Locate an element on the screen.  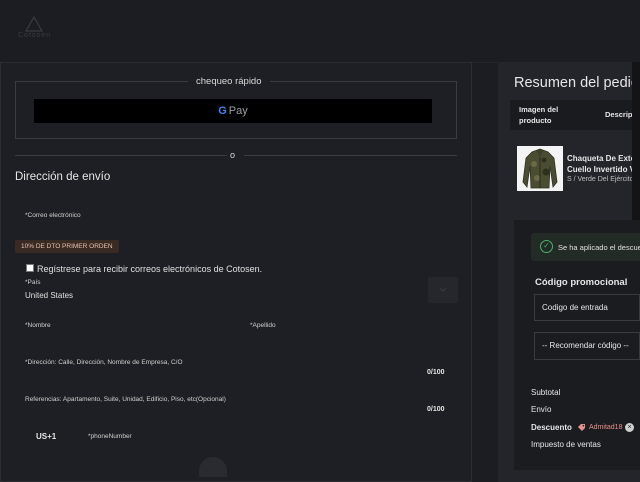
google-pay-button: G Pay is located at coordinates (233, 111).